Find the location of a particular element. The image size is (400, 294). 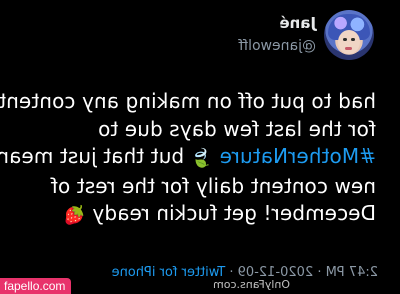

tweet-line-with-hashtag: #MotherNature 🍃 but that just means is located at coordinates (188, 158).